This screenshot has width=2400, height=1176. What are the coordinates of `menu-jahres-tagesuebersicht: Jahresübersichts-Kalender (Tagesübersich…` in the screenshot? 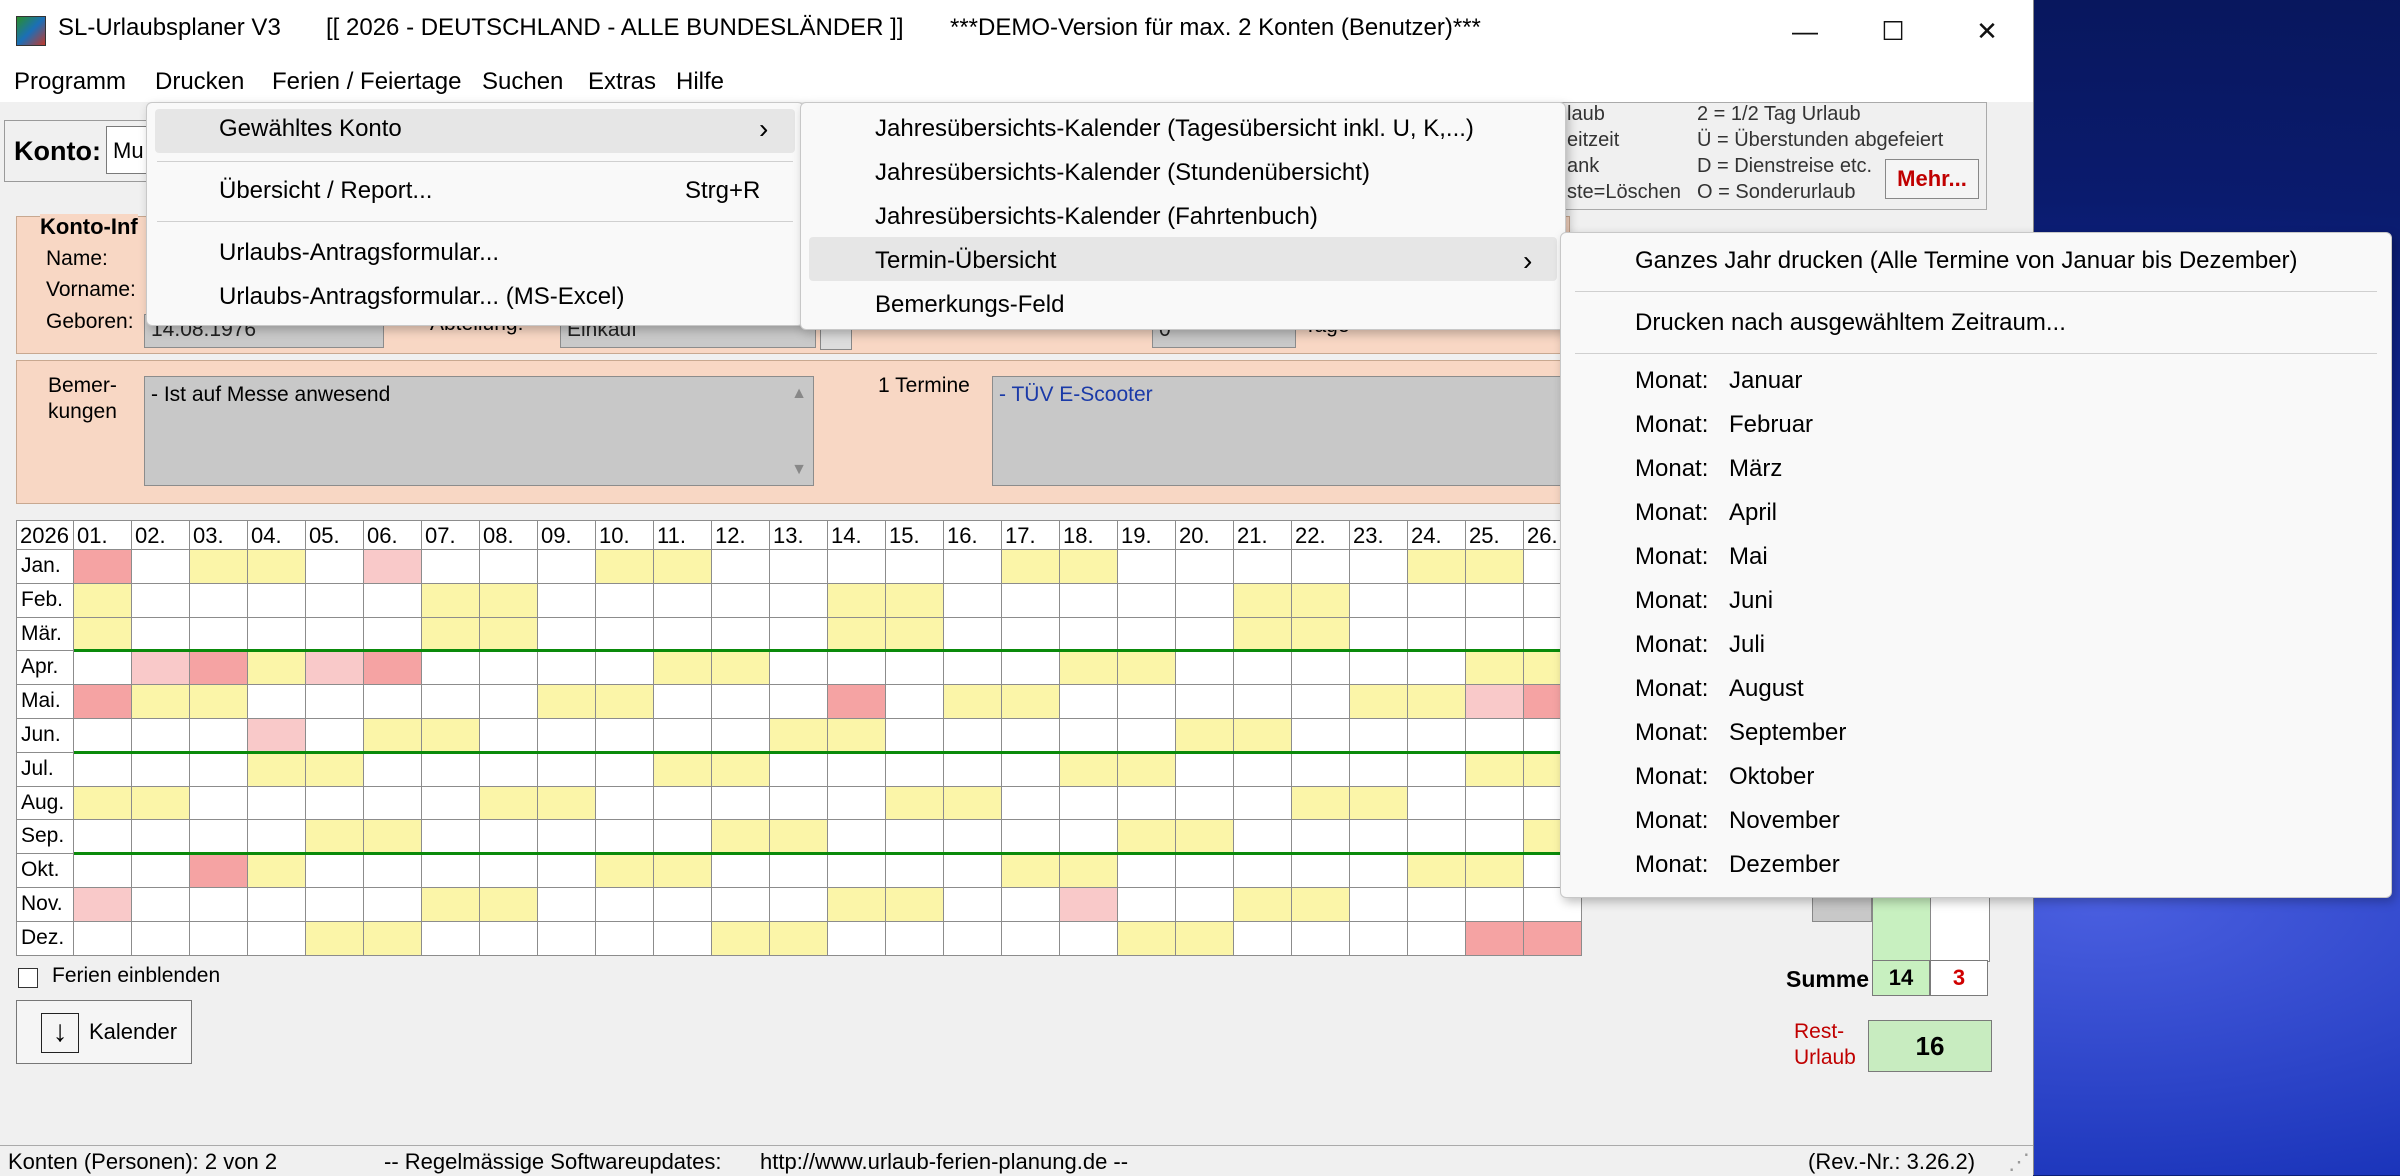 It's located at (1174, 129).